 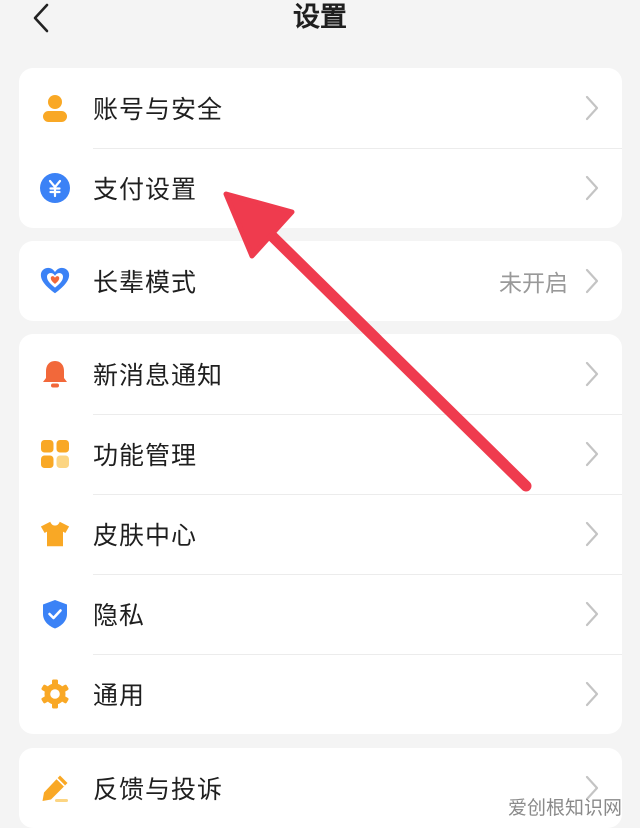 What do you see at coordinates (145, 455) in the screenshot?
I see `row-label: 功能管理` at bounding box center [145, 455].